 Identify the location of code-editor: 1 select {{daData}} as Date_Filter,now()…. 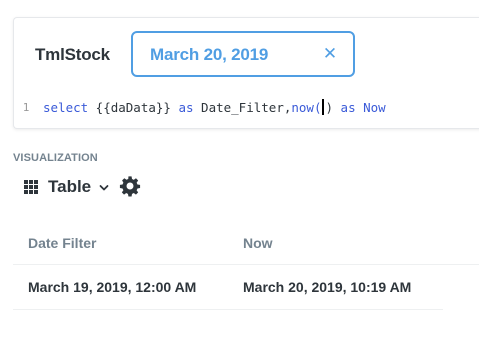
(246, 108).